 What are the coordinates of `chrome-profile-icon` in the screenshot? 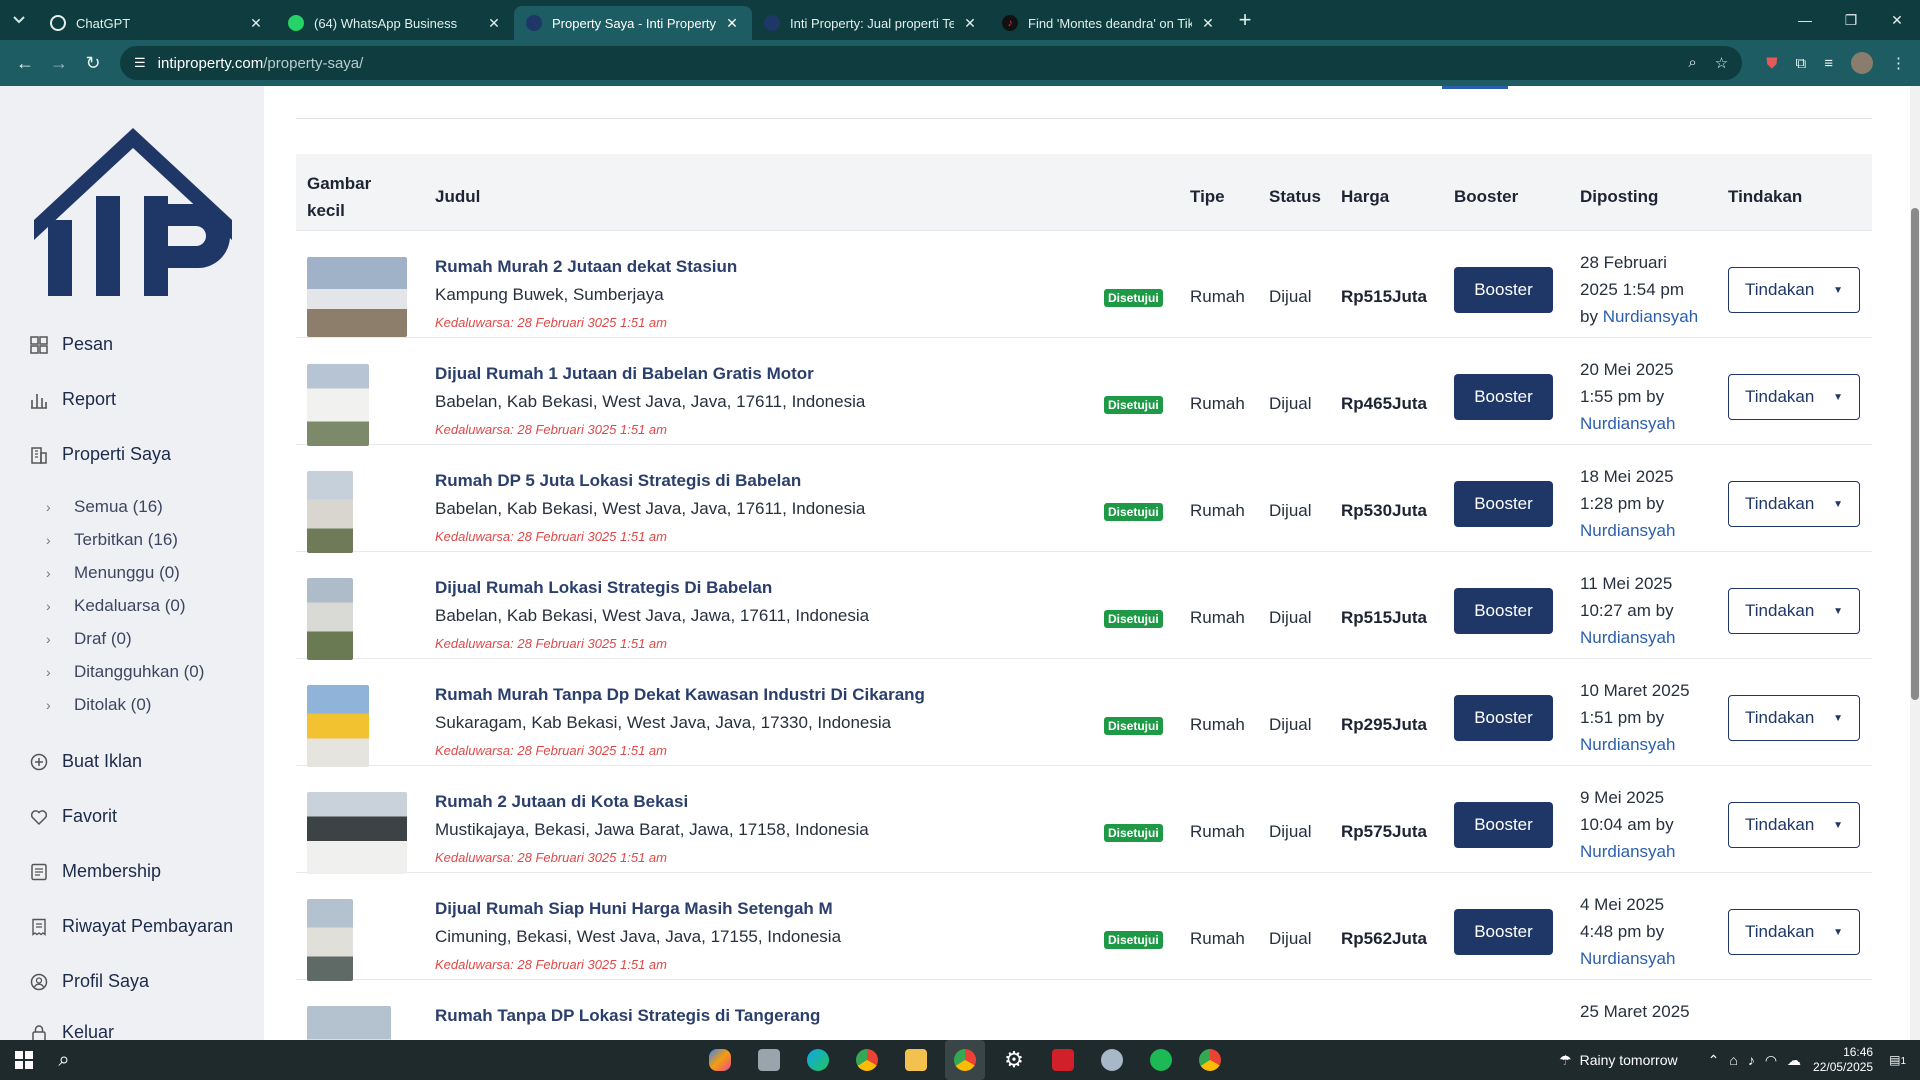 It's located at (965, 1060).